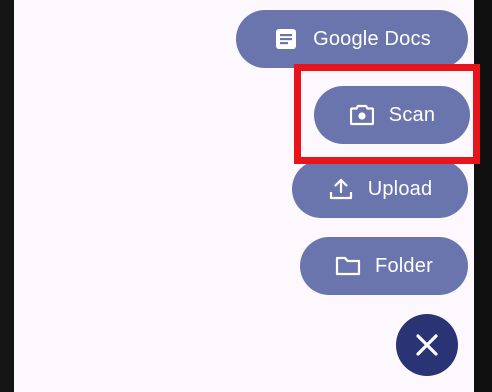 This screenshot has height=392, width=492. I want to click on google-docs-label: Google Docs, so click(372, 38).